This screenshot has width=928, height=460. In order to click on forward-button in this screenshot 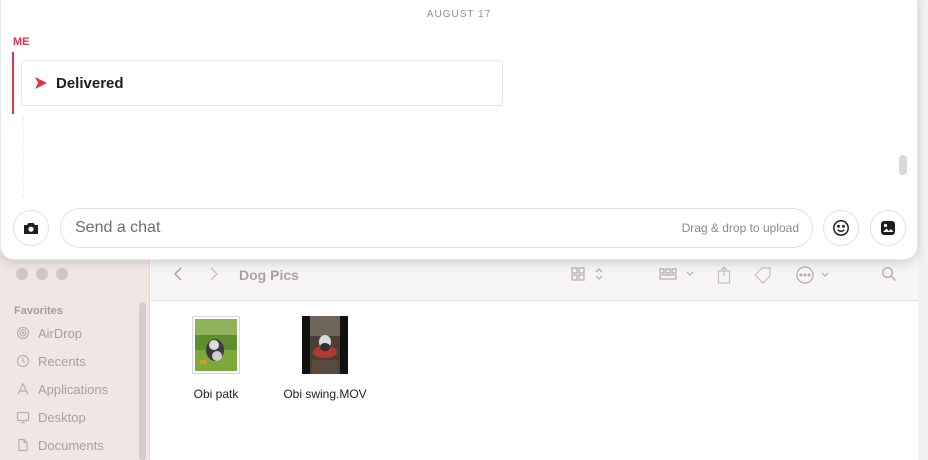, I will do `click(214, 274)`.